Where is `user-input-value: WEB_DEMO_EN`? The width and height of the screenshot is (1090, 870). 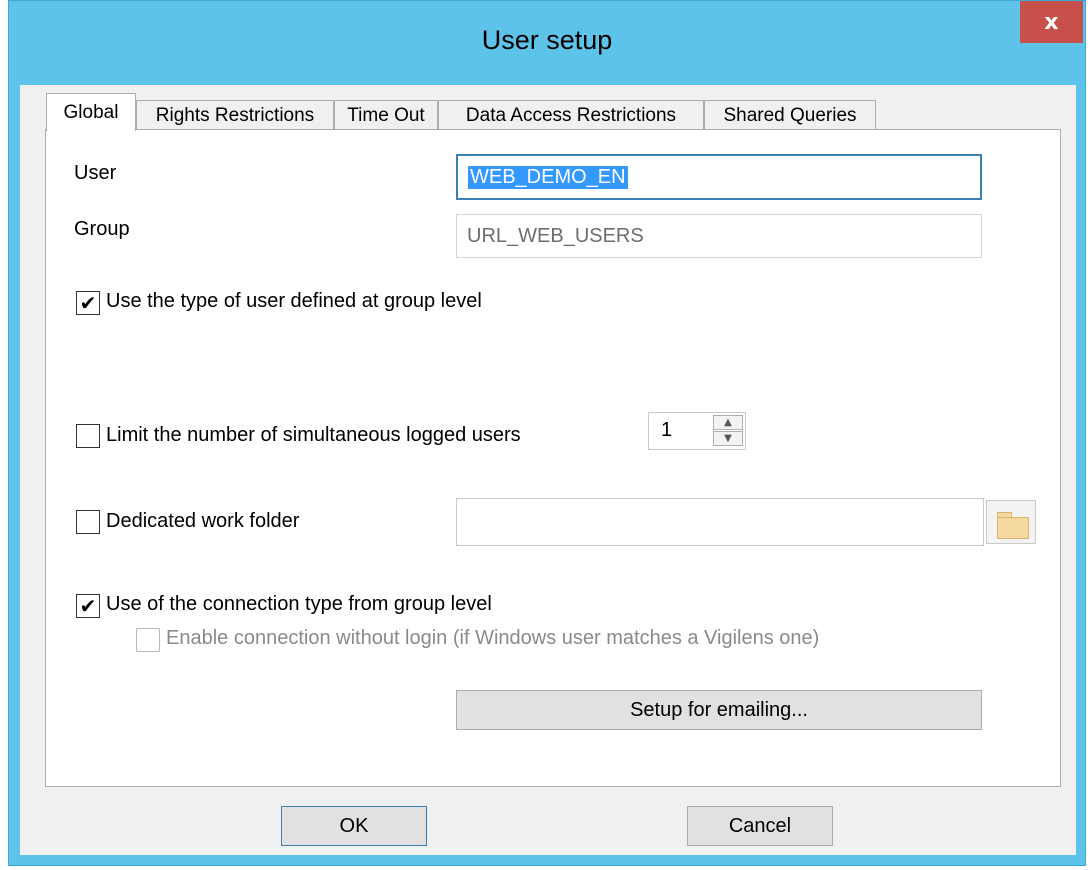 user-input-value: WEB_DEMO_EN is located at coordinates (548, 177).